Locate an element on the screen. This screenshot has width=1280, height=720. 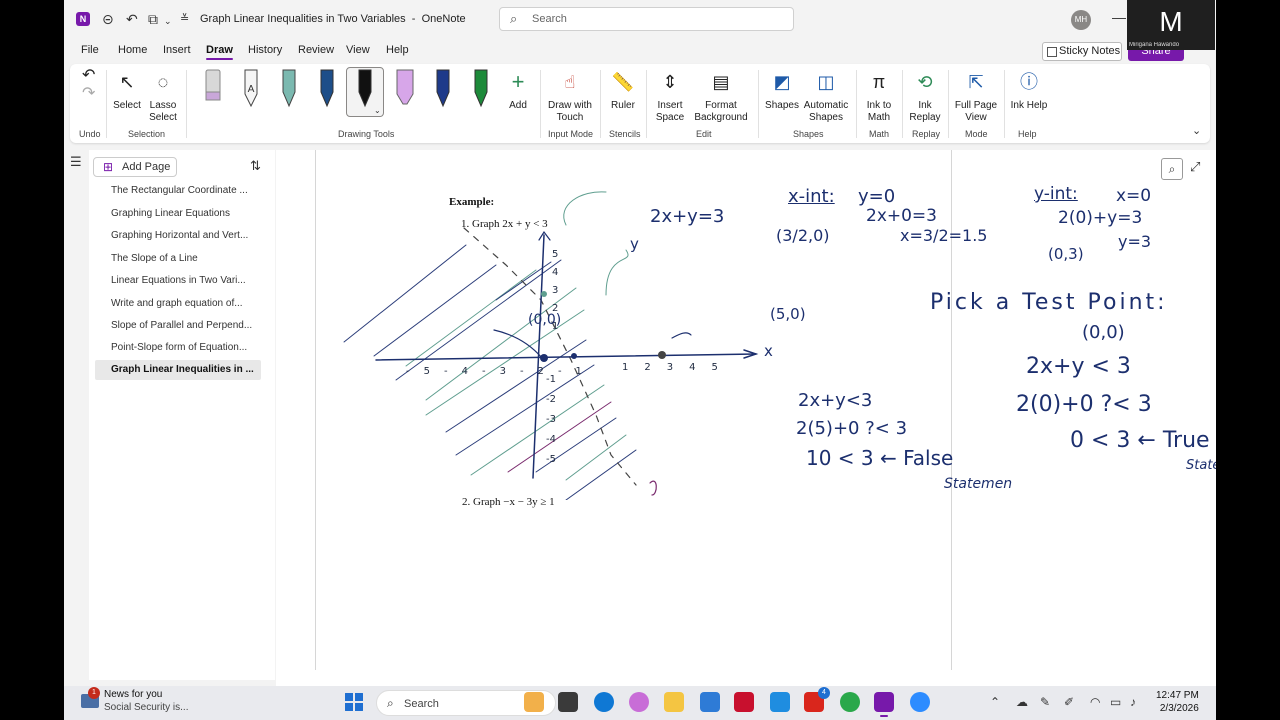
pen-navy-icon is located at coordinates (327, 88).